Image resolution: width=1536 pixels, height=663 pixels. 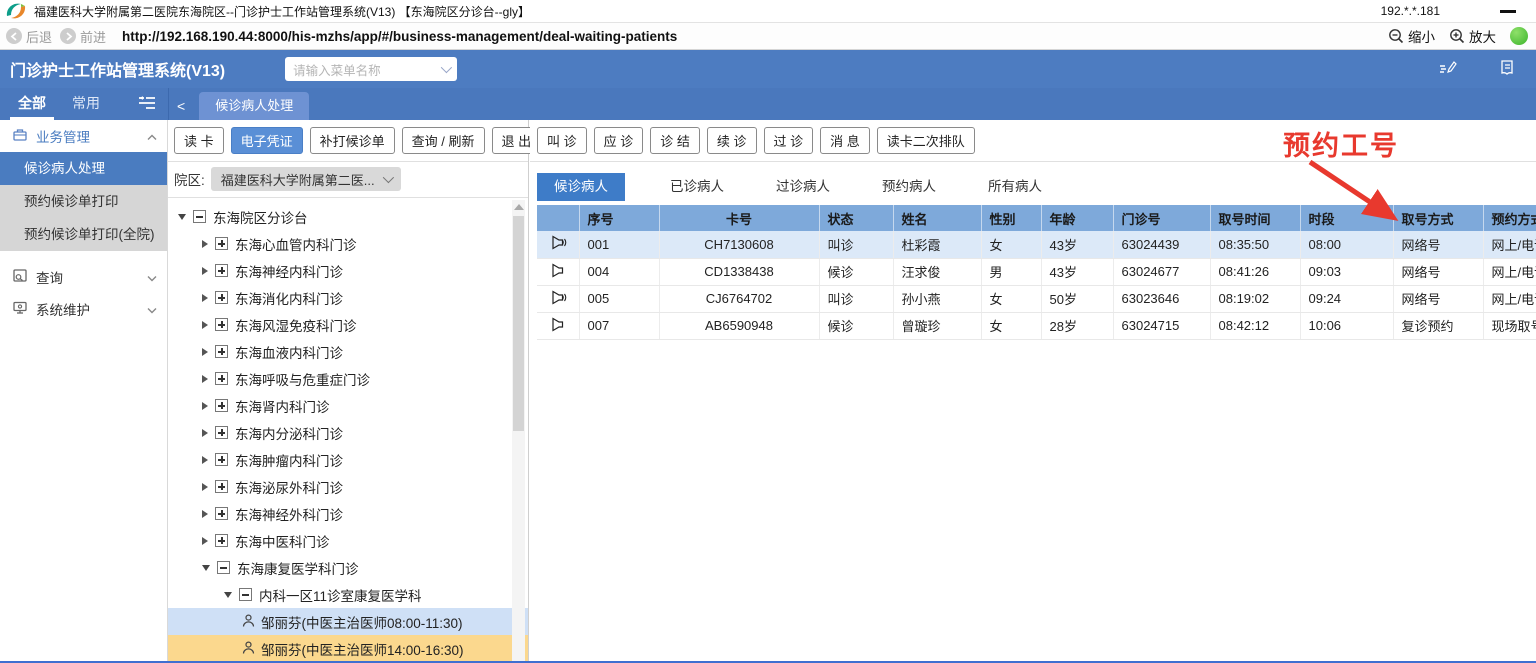 What do you see at coordinates (348, 324) in the screenshot?
I see `tree-node: 东海风湿免疫科门诊` at bounding box center [348, 324].